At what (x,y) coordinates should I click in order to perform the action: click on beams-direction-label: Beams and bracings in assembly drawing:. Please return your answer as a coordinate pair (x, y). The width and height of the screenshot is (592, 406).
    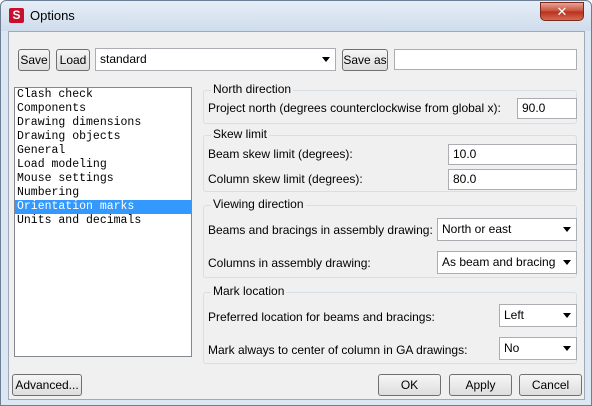
    Looking at the image, I should click on (320, 230).